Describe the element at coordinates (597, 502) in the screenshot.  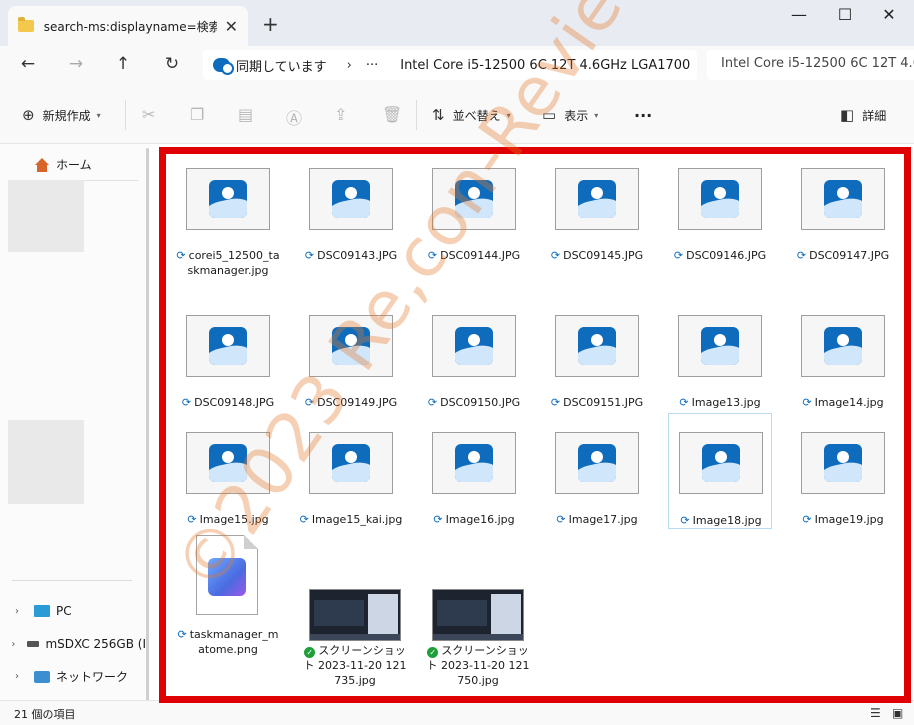
I see `file-item: ⟳ Image17.jpg` at that location.